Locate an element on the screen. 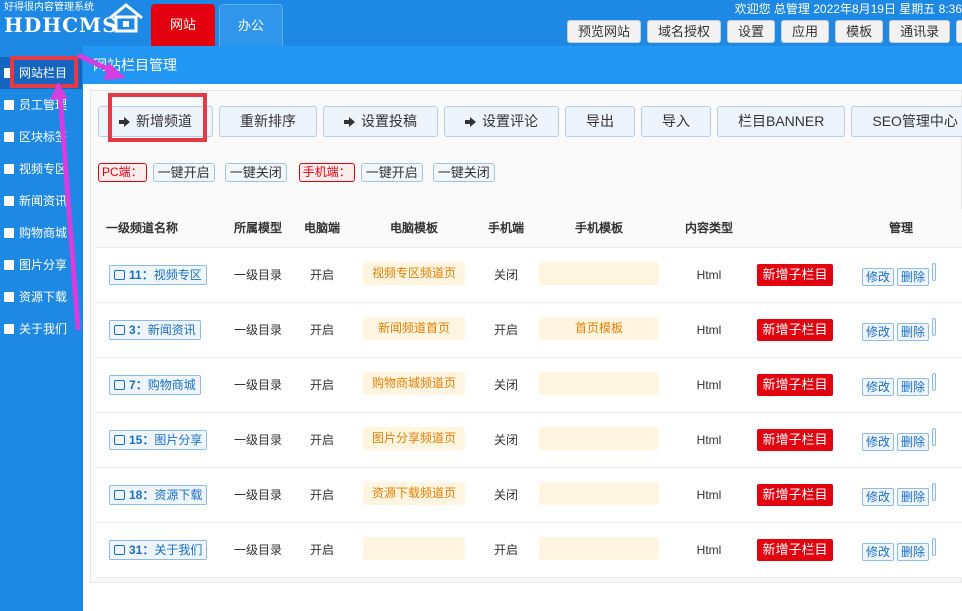 The width and height of the screenshot is (962, 611). column-banner-button: 栏目BANNER is located at coordinates (781, 121).